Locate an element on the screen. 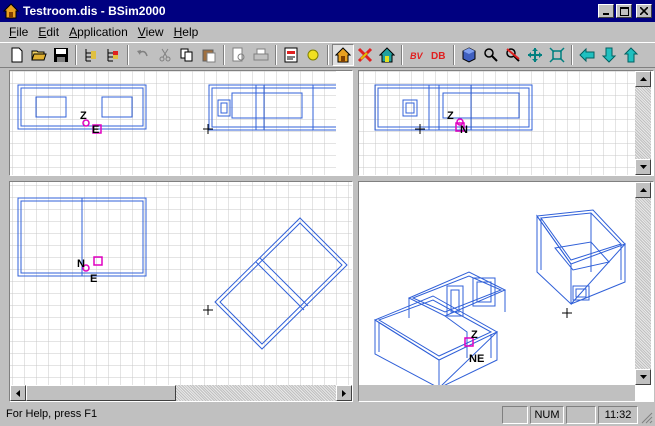 This screenshot has height=426, width=655. svg-text: DB is located at coordinates (438, 56).